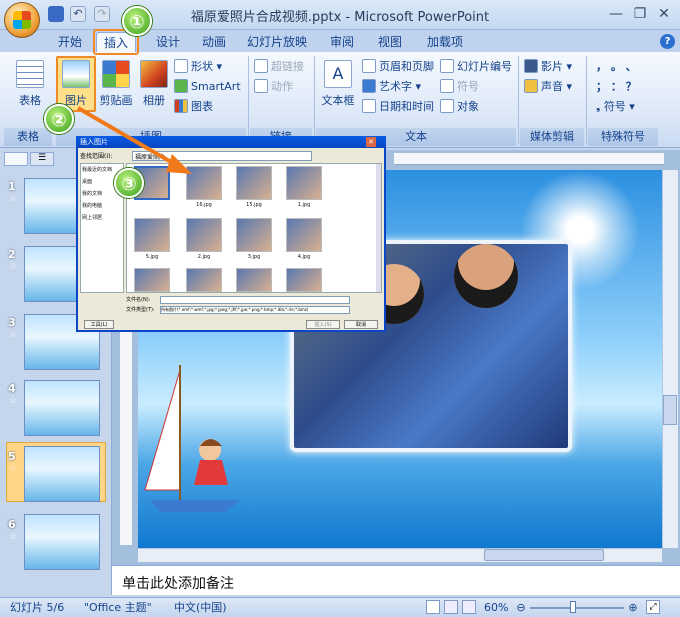  What do you see at coordinates (277, 42) in the screenshot?
I see `tab-slideshow: 幻灯片放映` at bounding box center [277, 42].